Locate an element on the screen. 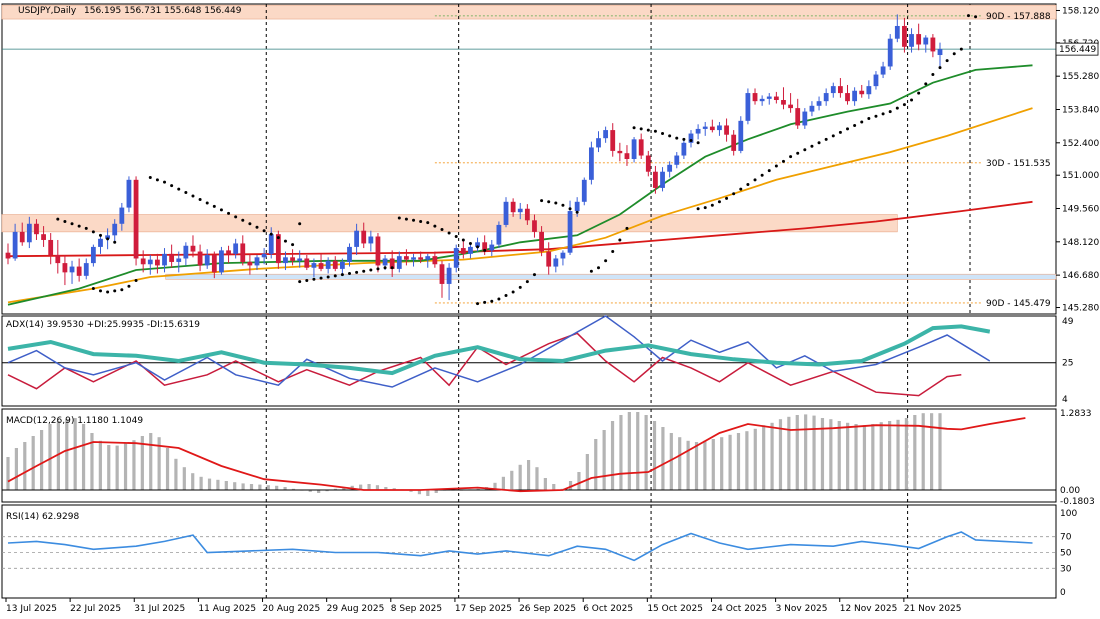  price-tick-label: 148.120 is located at coordinates (1080, 243).